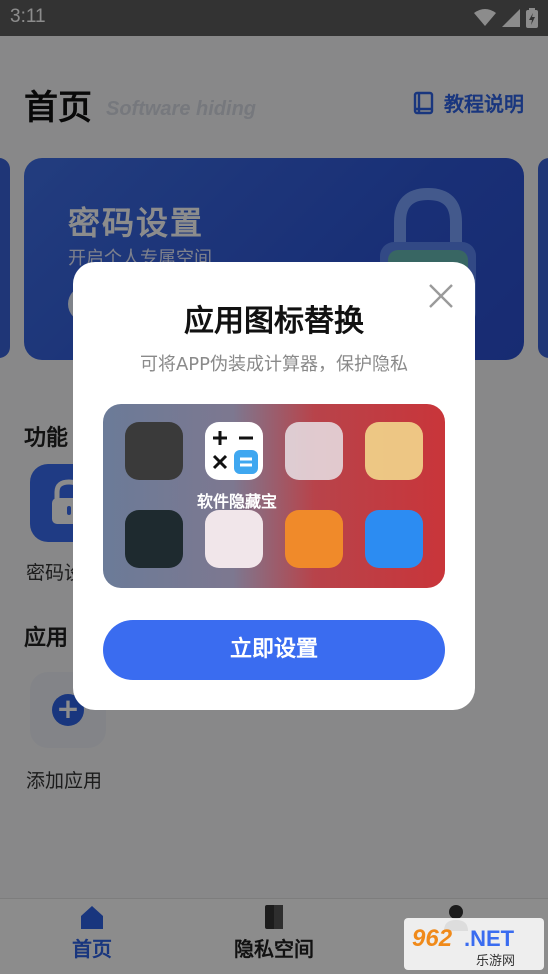 This screenshot has width=548, height=974. Describe the element at coordinates (154, 451) in the screenshot. I see `clock-app-icon` at that location.